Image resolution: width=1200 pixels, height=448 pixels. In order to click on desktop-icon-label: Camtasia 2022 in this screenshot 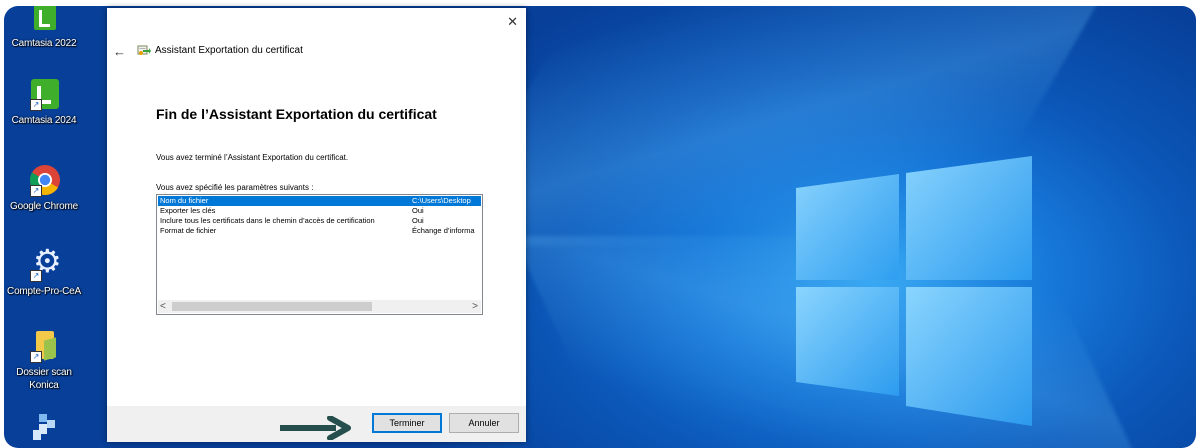, I will do `click(44, 43)`.